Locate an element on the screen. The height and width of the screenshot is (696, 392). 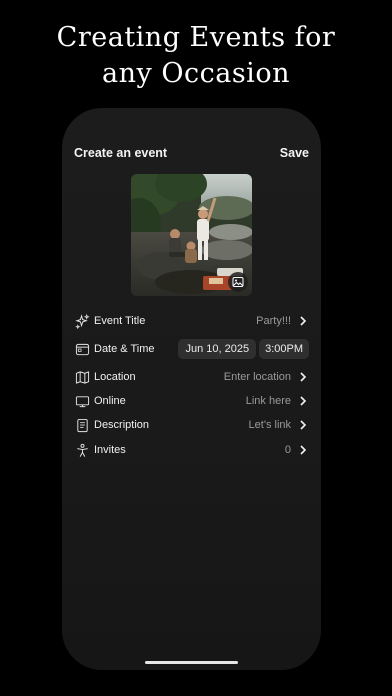
field-label: Location is located at coordinates (115, 377).